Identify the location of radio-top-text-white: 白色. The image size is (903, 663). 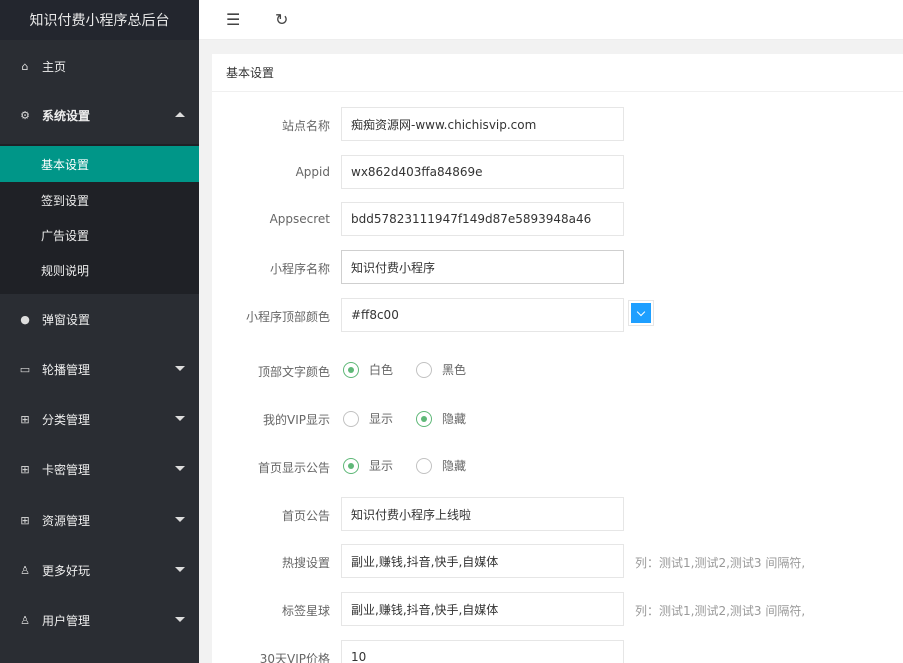
(368, 369).